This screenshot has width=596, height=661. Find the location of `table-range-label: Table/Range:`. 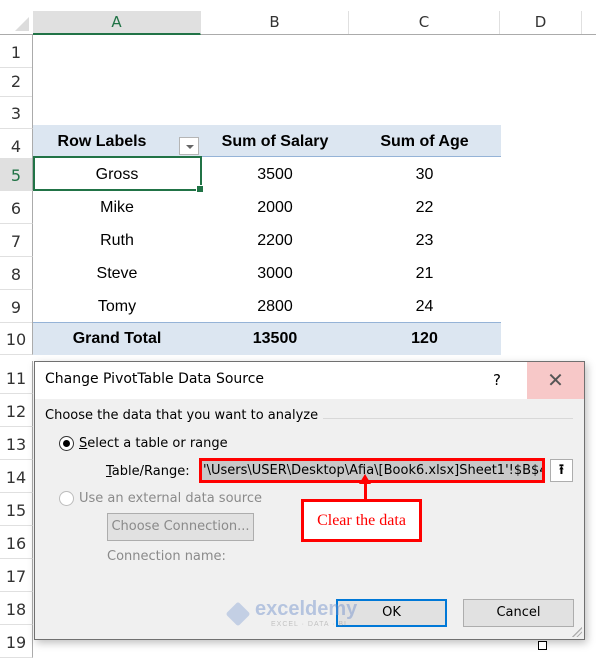

table-range-label: Table/Range: is located at coordinates (148, 471).